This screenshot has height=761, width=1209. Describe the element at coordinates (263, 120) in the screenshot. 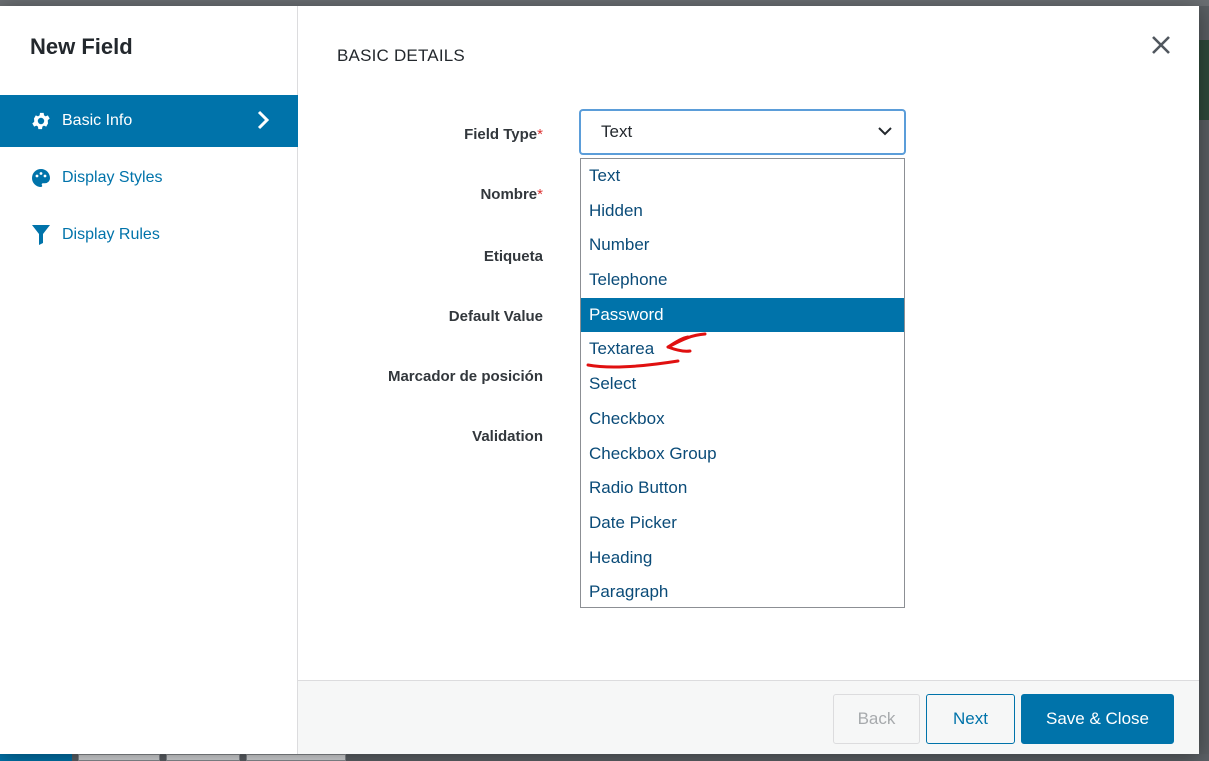

I see `chevron-right-icon` at that location.